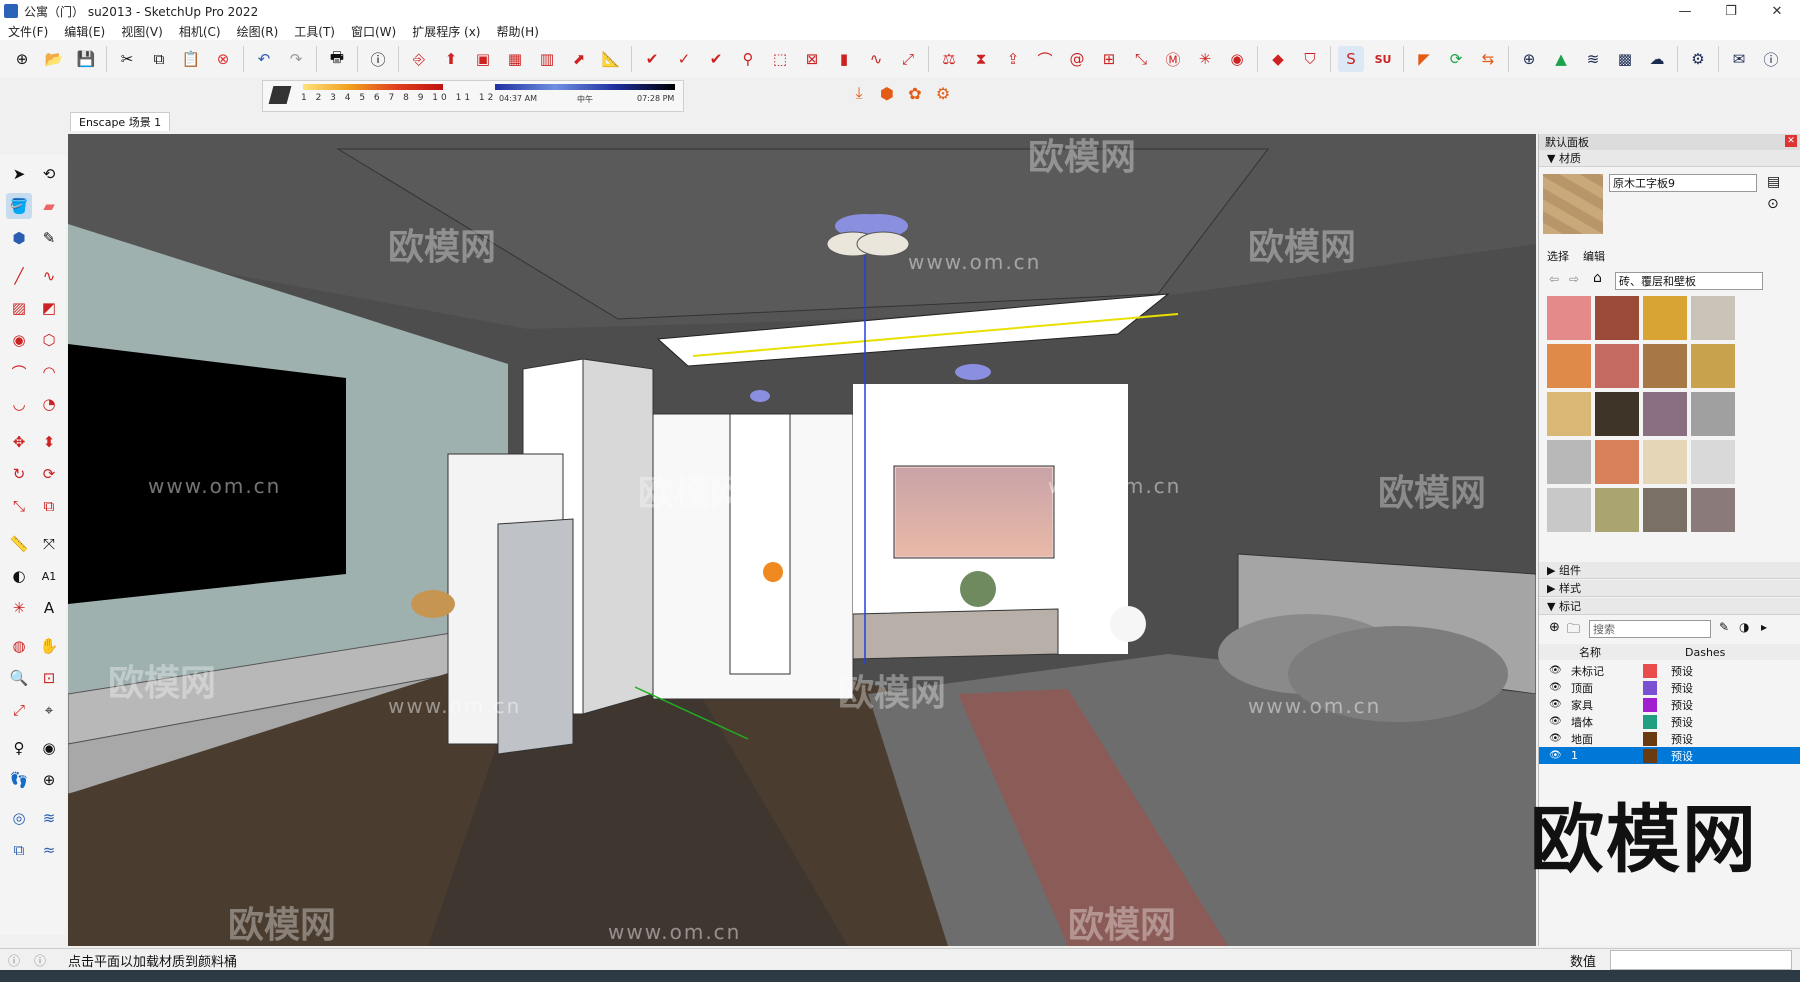  I want to click on create-material-icon: ▤, so click(1773, 182).